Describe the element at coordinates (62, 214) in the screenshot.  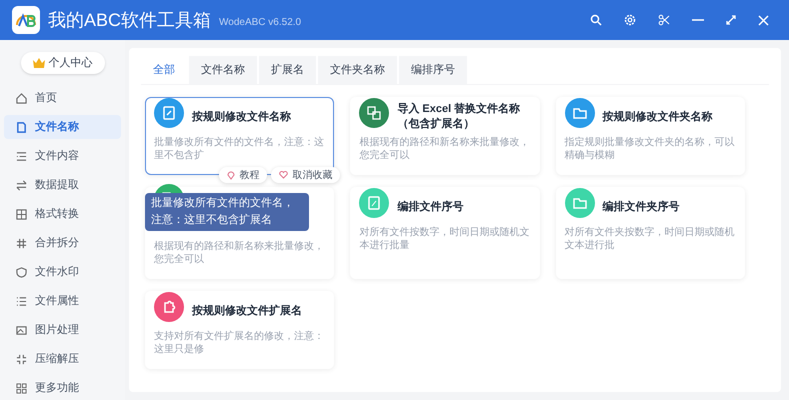
I see `sidebar-item: 格式转换` at that location.